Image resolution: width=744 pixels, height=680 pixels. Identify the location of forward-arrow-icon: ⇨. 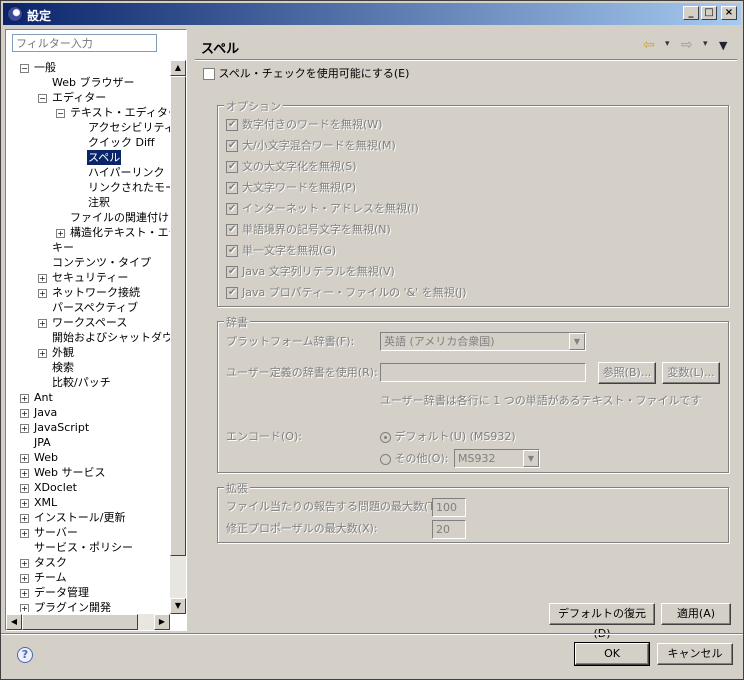
(687, 45).